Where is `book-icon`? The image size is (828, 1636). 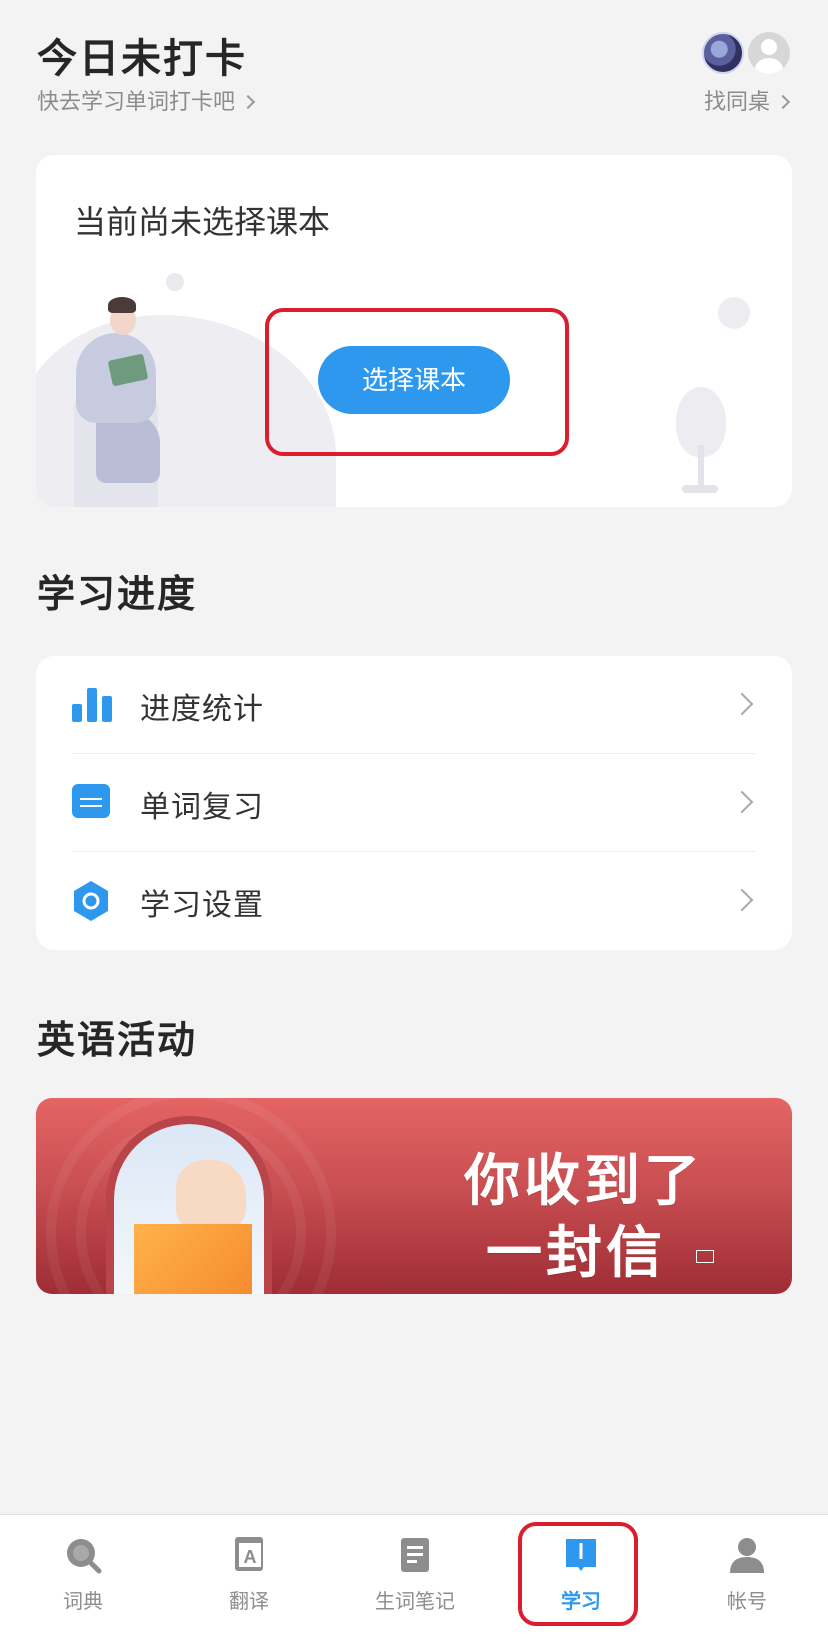
book-icon is located at coordinates (581, 1555).